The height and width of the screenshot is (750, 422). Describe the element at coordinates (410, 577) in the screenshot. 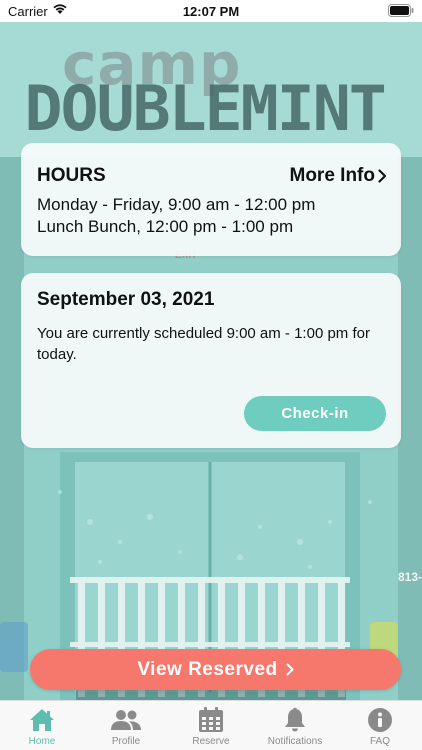

I see `door-number: 813-` at that location.